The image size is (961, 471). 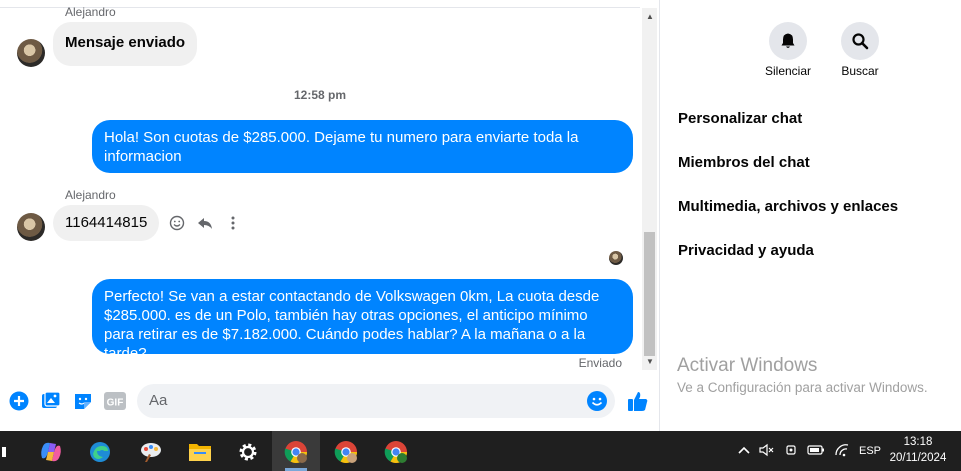 I want to click on clock: 13:18 20/11/2024, so click(x=918, y=450).